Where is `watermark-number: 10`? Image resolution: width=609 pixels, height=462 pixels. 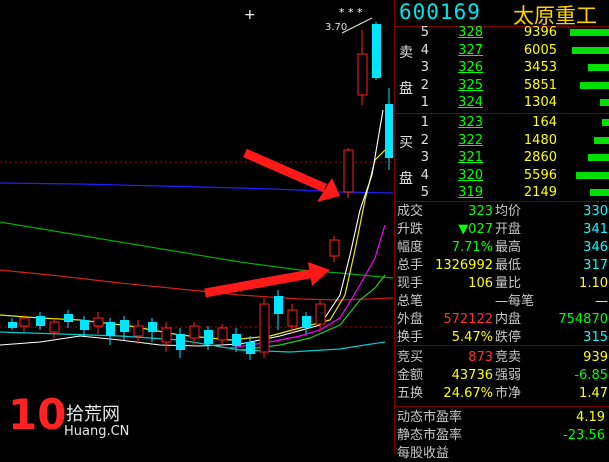
watermark-number: 10 is located at coordinates (37, 414).